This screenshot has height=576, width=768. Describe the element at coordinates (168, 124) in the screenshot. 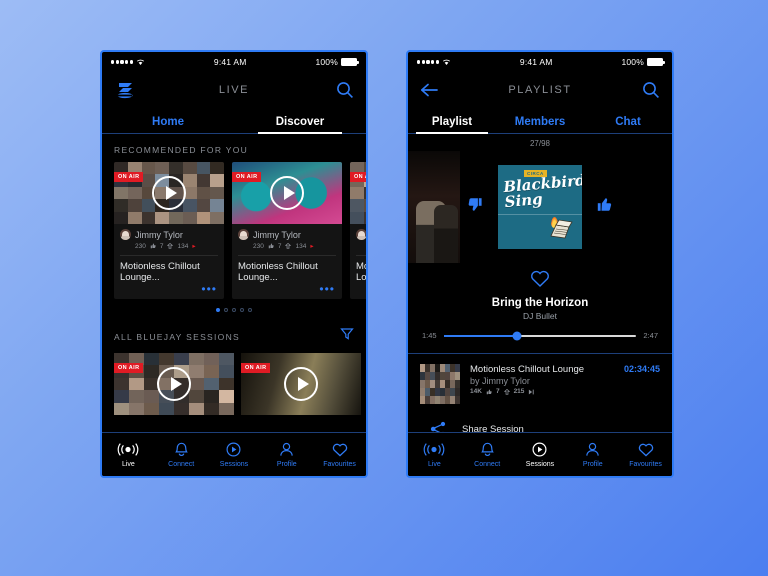

I see `tab-home: Home` at that location.